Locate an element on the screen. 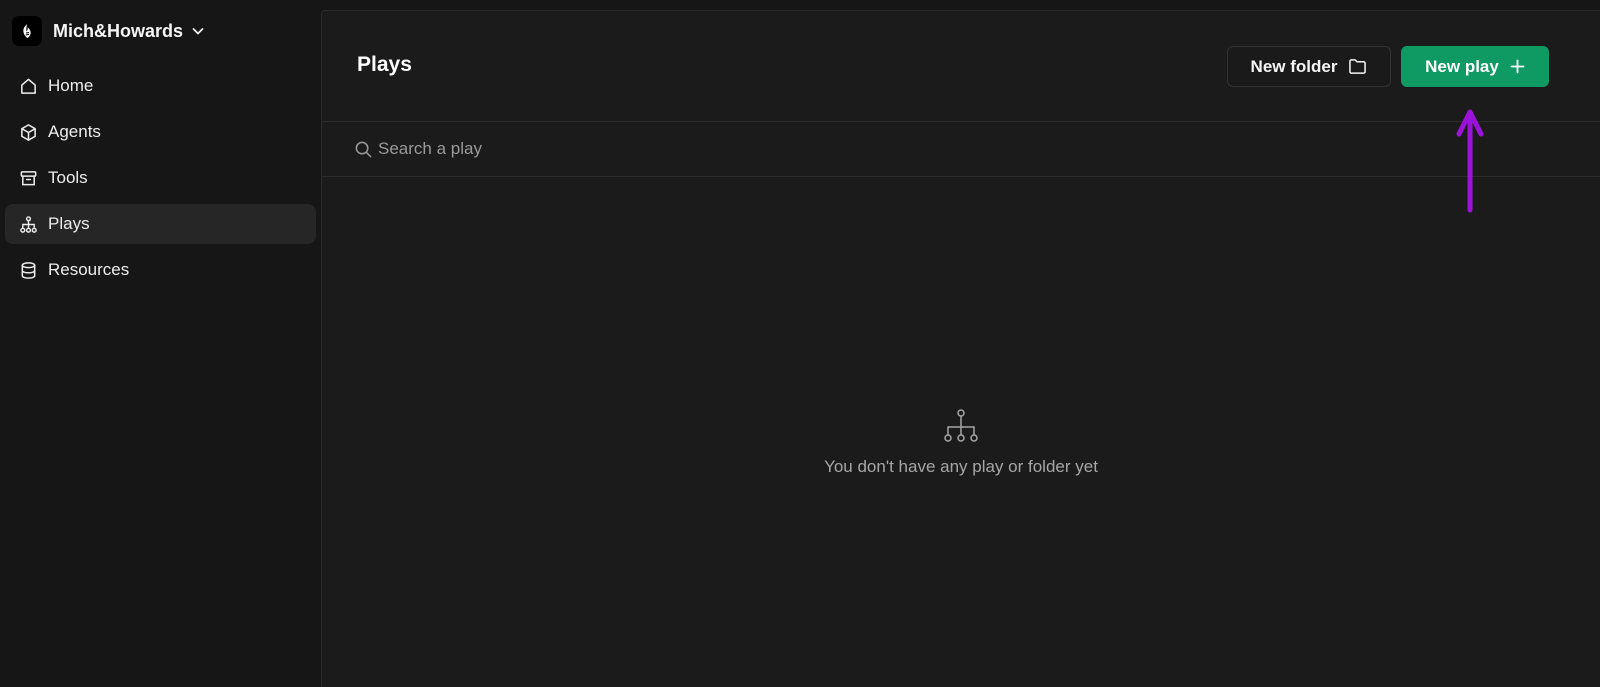  sidebar-item-label: Resources is located at coordinates (89, 269).